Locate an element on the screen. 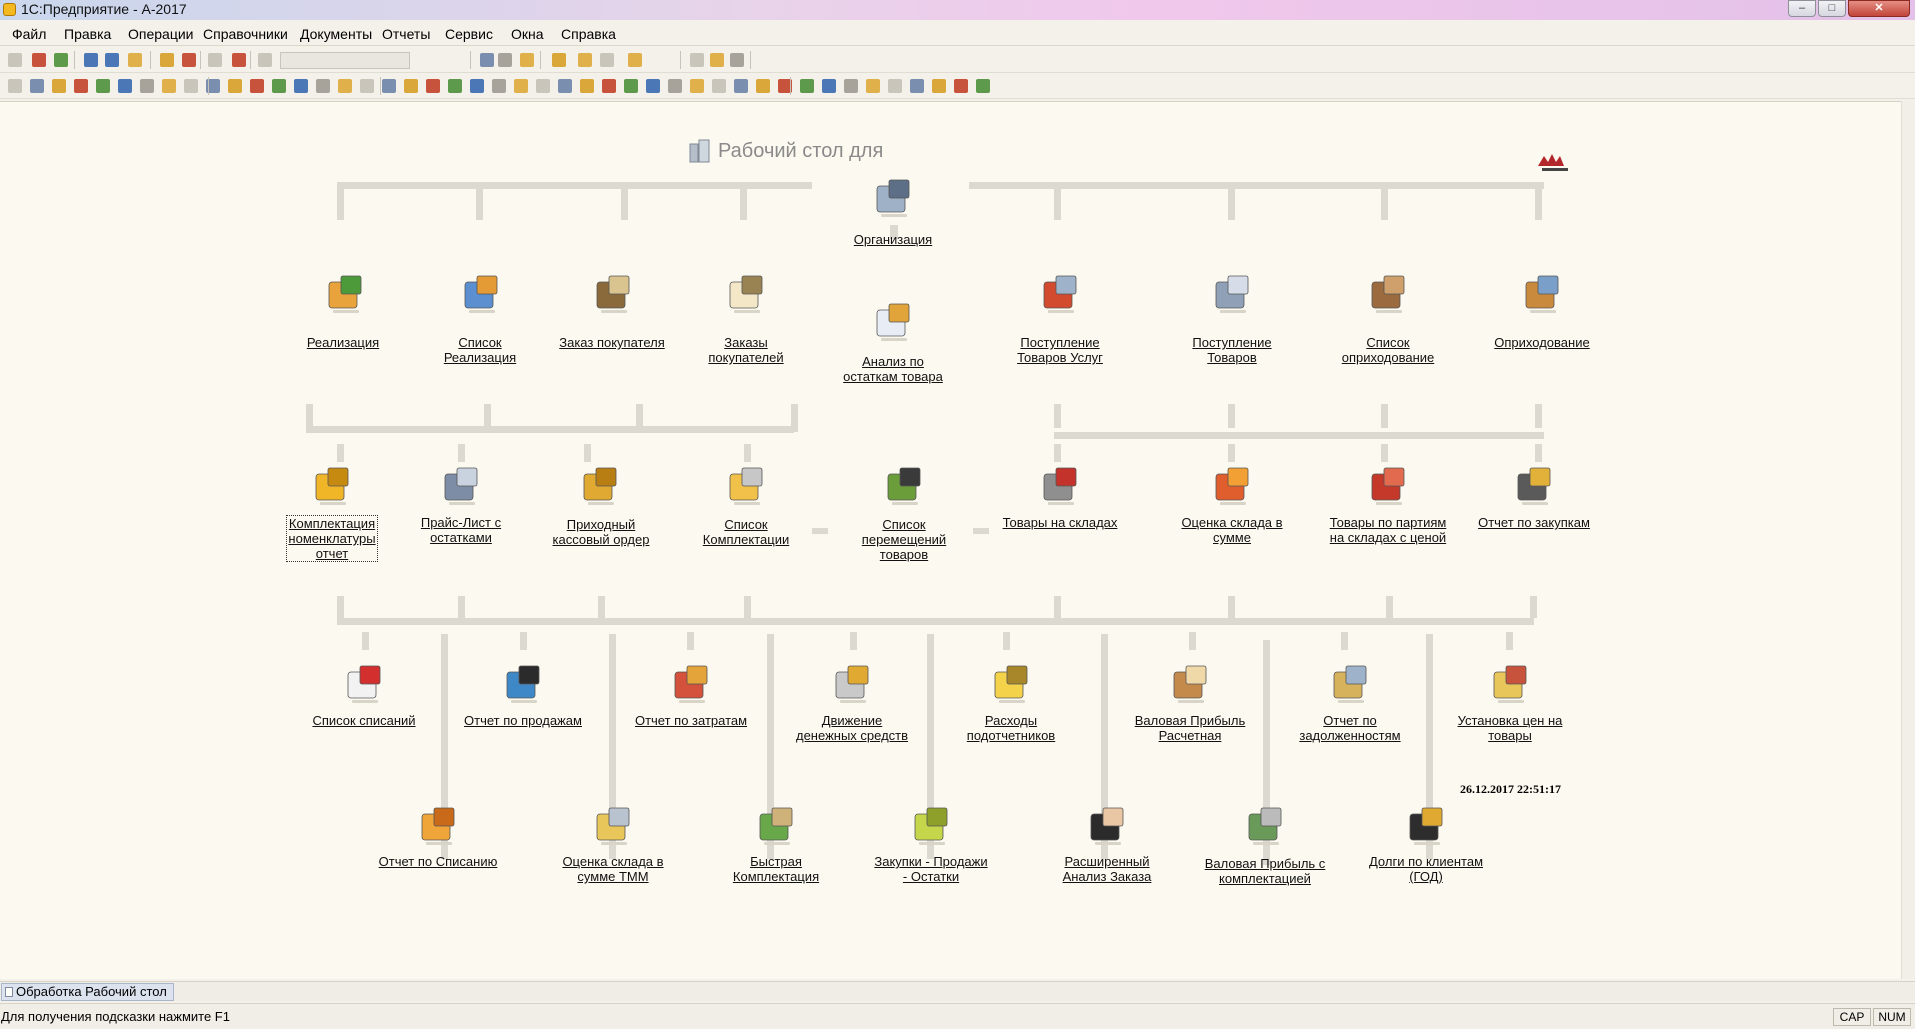 This screenshot has width=1915, height=1029. chart-icon is located at coordinates (1232, 486).